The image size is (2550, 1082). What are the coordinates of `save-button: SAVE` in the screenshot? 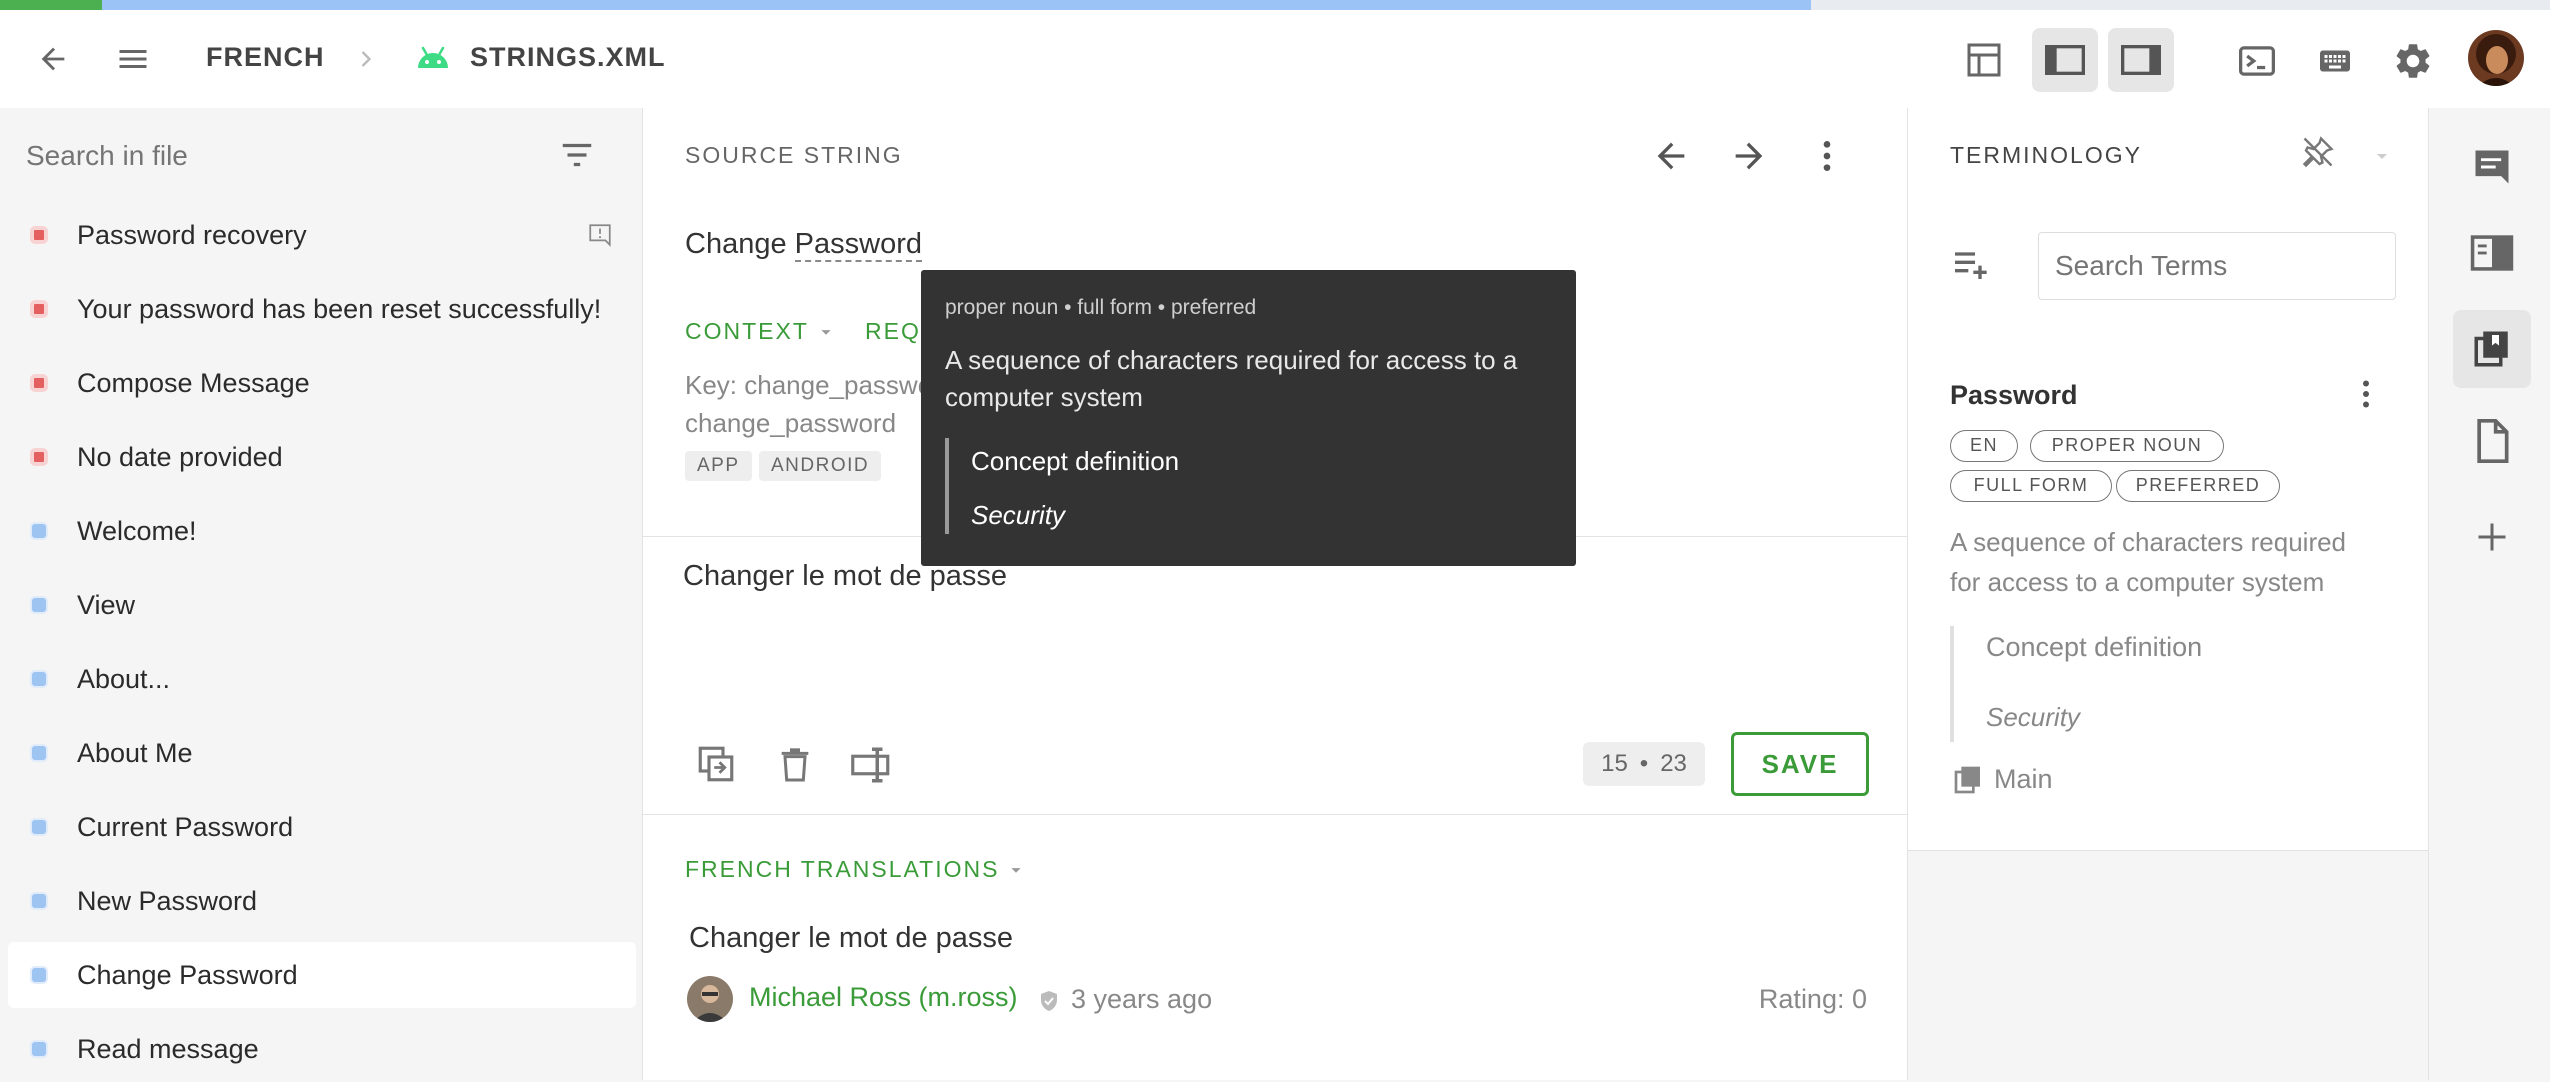 It's located at (1800, 764).